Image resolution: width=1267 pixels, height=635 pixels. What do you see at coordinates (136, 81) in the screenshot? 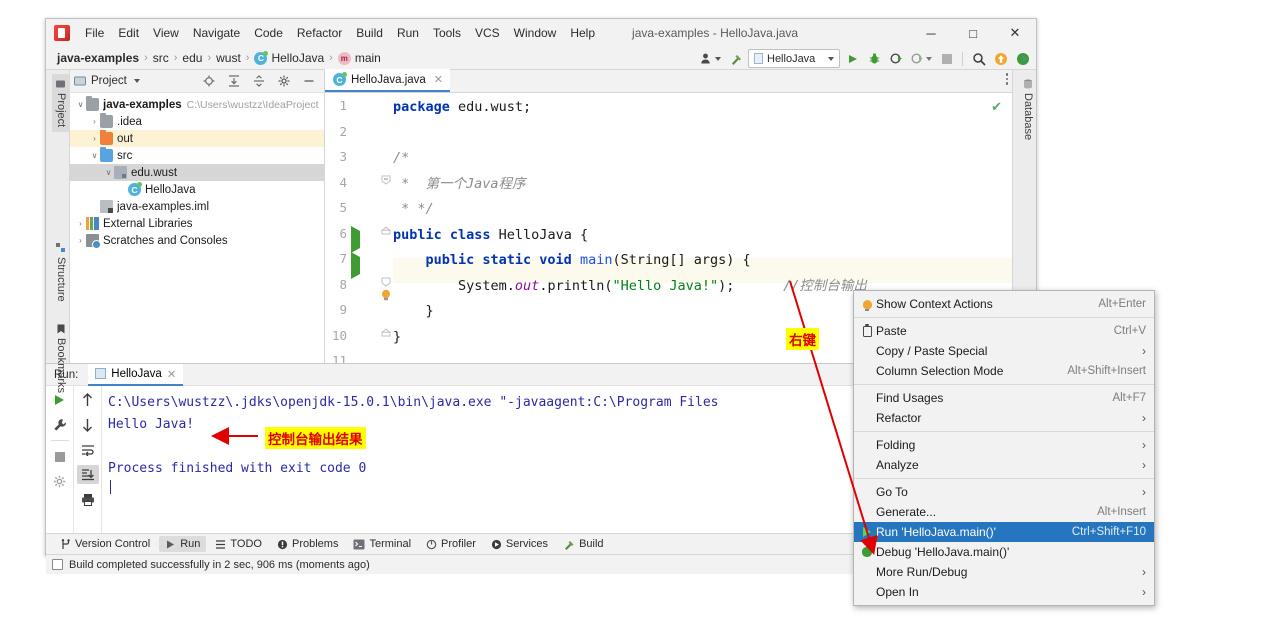
I see `chevron-down-icon` at bounding box center [136, 81].